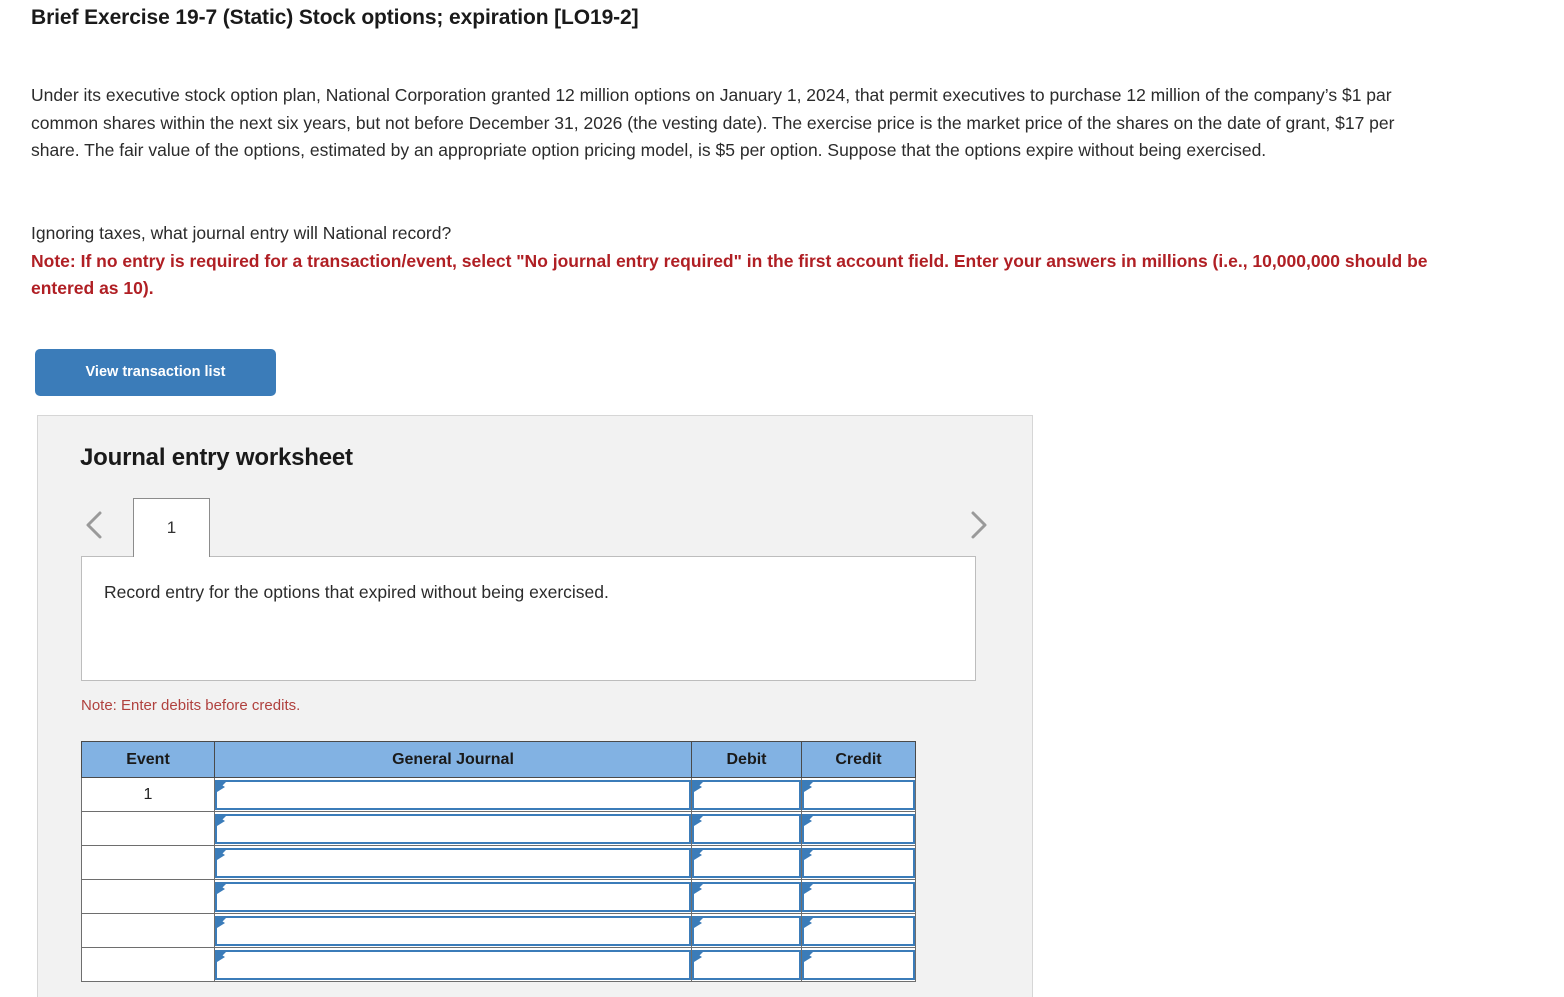  I want to click on table-row: 1, so click(498, 794).